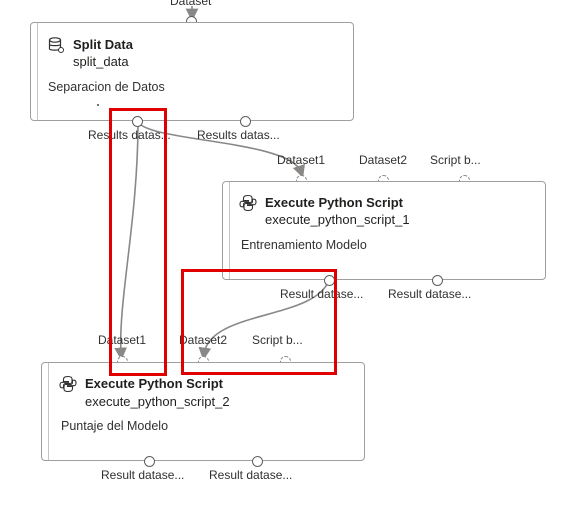 The height and width of the screenshot is (515, 568). I want to click on node-module-id: execute_python_script_1, so click(337, 219).